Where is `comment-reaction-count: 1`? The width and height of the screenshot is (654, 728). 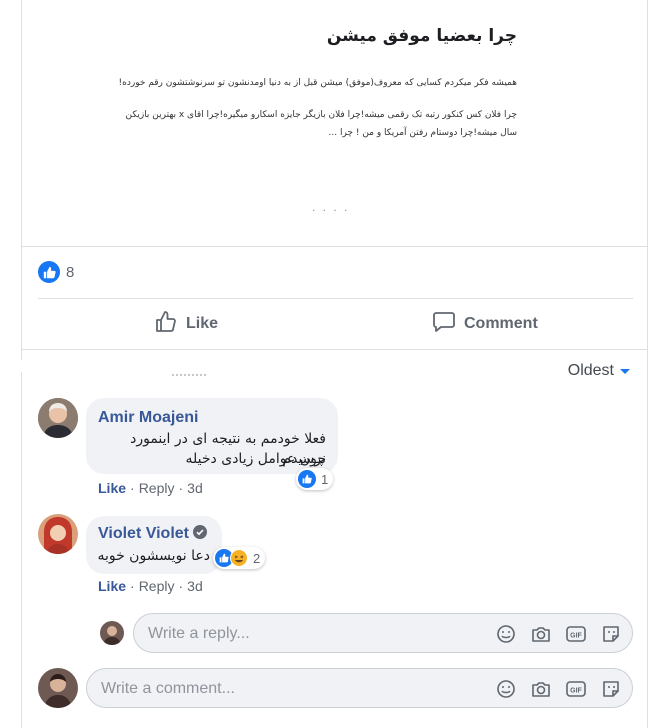 comment-reaction-count: 1 is located at coordinates (325, 479).